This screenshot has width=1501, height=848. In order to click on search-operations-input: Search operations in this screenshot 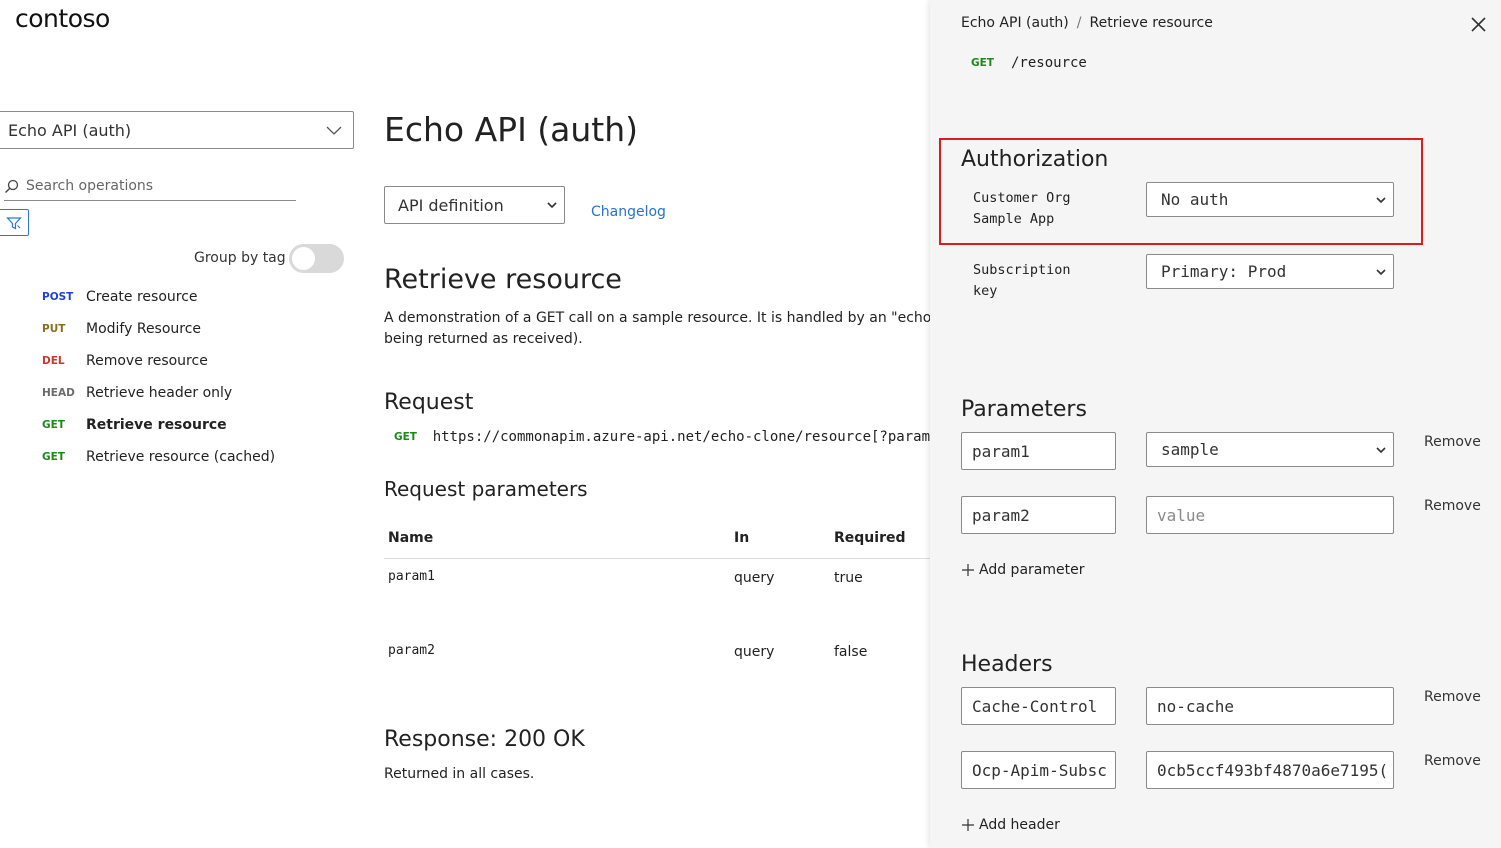, I will do `click(150, 186)`.